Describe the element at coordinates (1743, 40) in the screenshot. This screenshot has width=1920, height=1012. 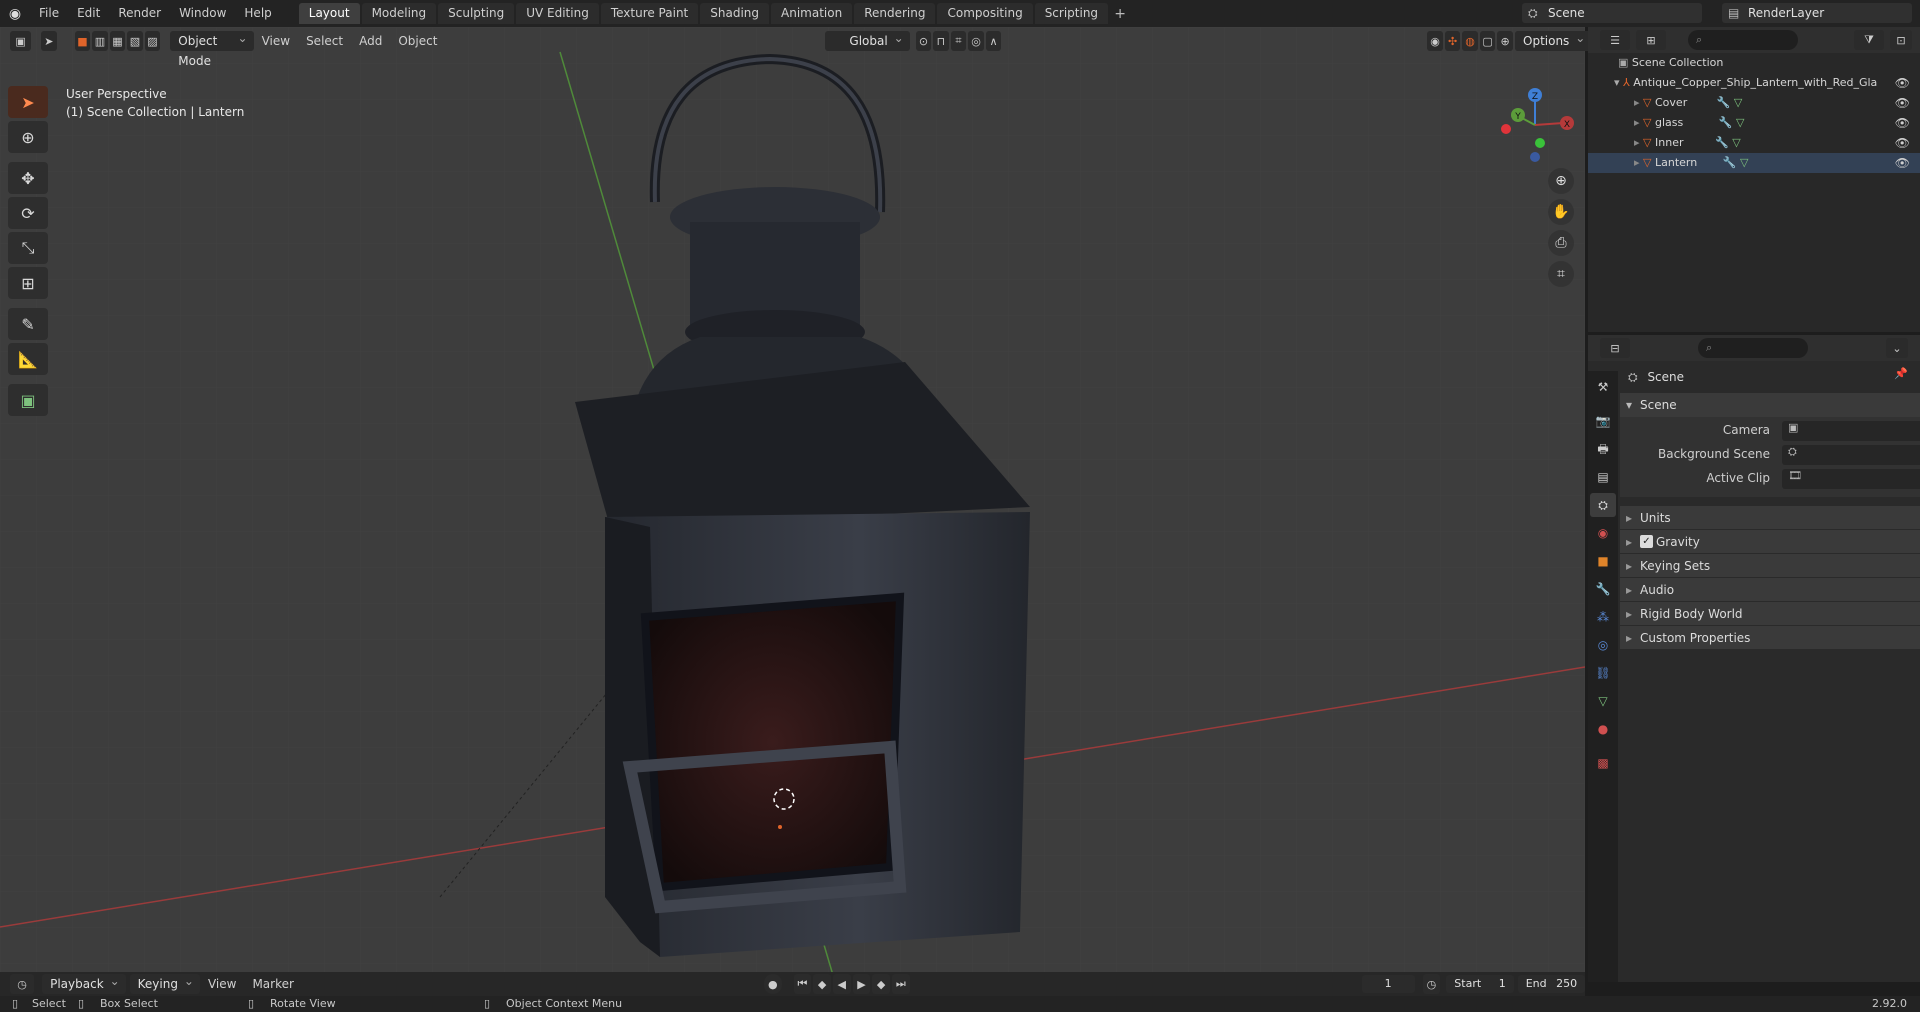
I see `outliner-search-input: ⌕` at that location.